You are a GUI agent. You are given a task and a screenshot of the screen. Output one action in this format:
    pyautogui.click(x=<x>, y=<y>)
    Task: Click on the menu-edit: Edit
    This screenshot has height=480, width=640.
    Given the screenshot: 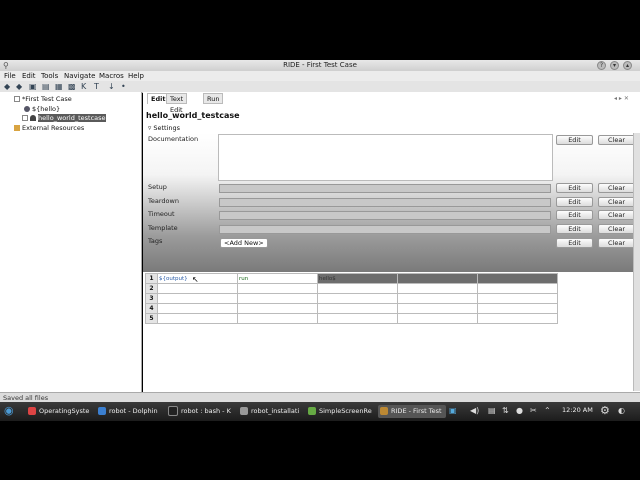 What is the action you would take?
    pyautogui.click(x=29, y=76)
    